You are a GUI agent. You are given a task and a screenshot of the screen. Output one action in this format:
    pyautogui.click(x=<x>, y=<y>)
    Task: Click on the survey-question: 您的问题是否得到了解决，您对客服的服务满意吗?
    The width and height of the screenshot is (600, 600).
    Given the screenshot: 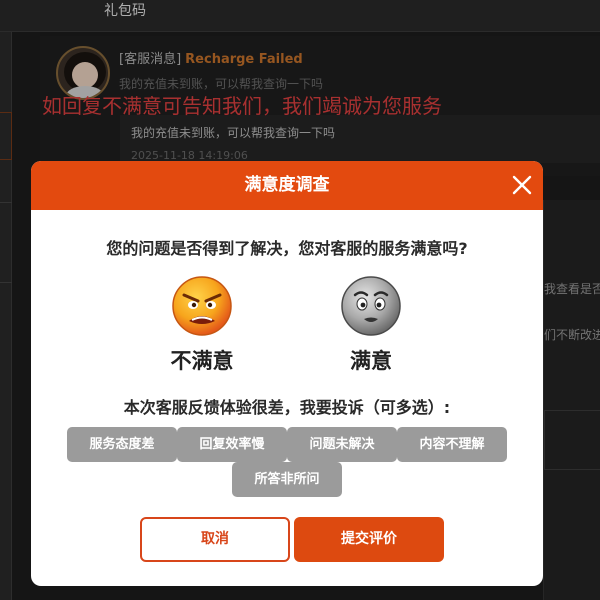 What is the action you would take?
    pyautogui.click(x=287, y=248)
    